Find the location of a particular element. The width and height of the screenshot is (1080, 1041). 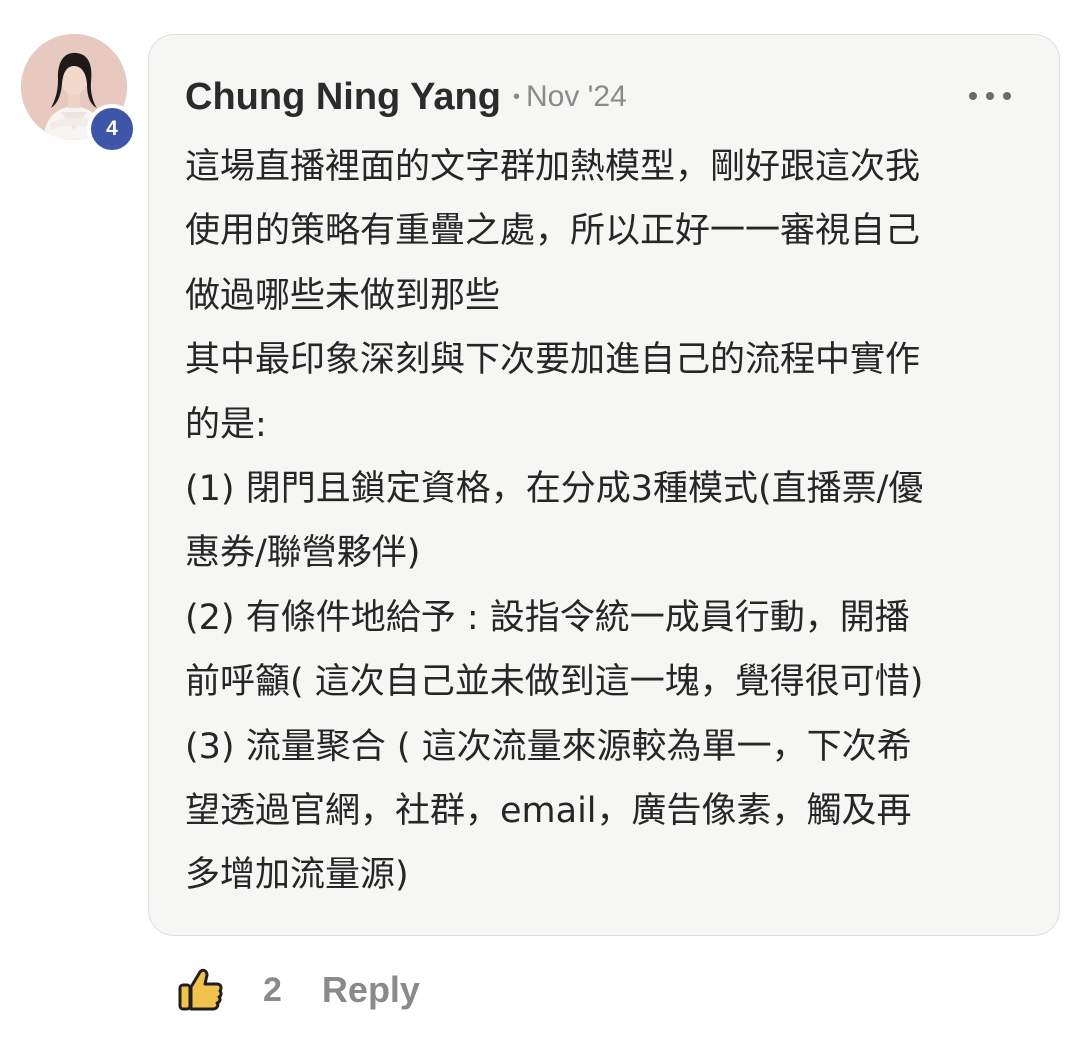

author-avatar-container: 4 is located at coordinates (79, 94).